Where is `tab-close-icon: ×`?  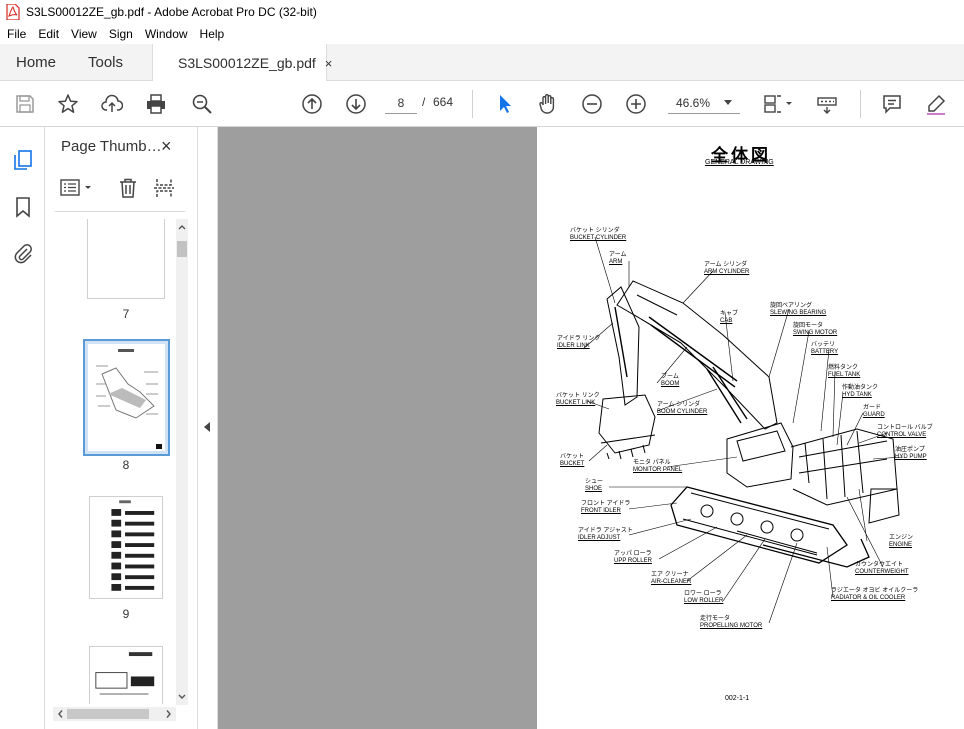
tab-close-icon: × is located at coordinates (329, 63).